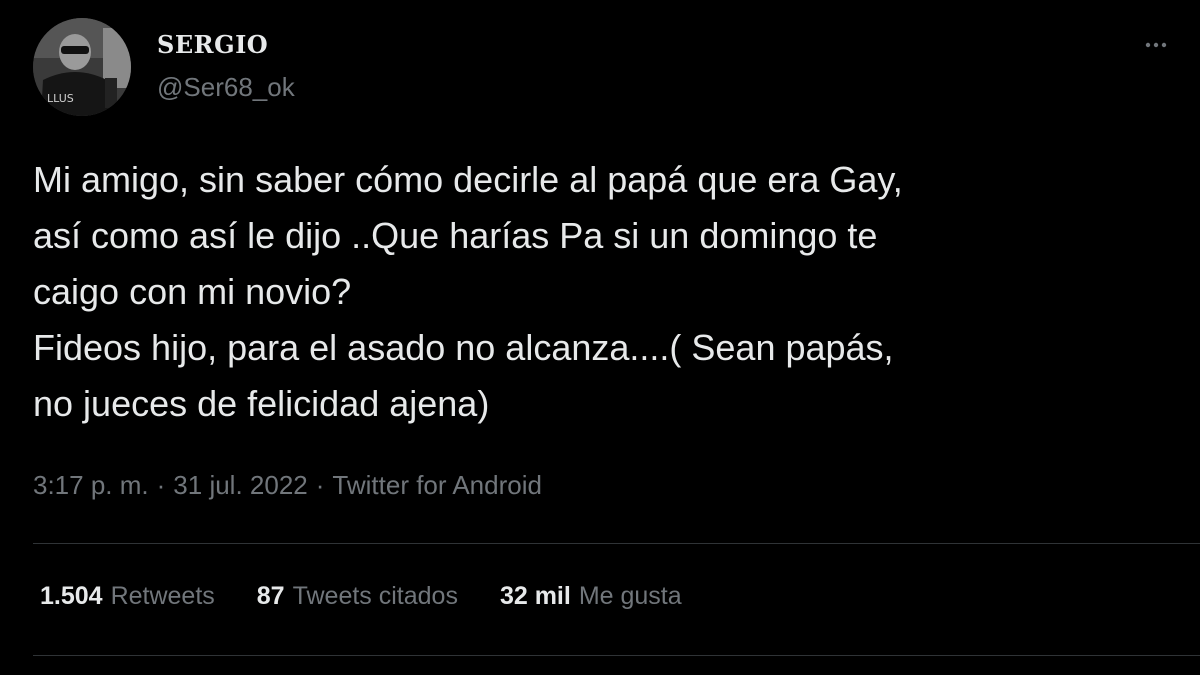  What do you see at coordinates (630, 596) in the screenshot?
I see `likes-label: Me gusta` at bounding box center [630, 596].